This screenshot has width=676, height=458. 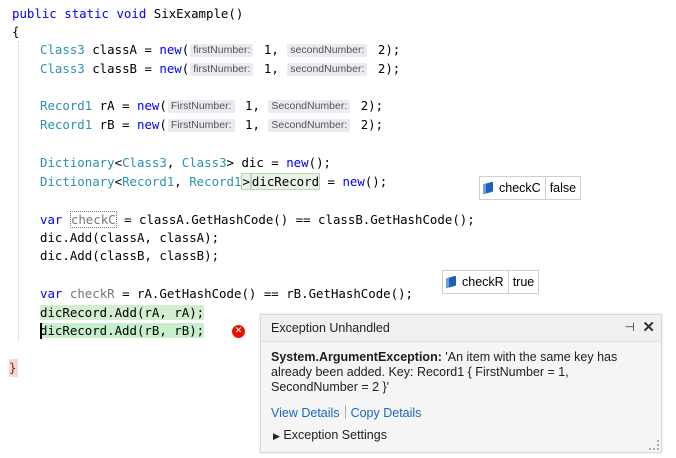 What do you see at coordinates (305, 413) in the screenshot?
I see `view-details-link: View Details` at bounding box center [305, 413].